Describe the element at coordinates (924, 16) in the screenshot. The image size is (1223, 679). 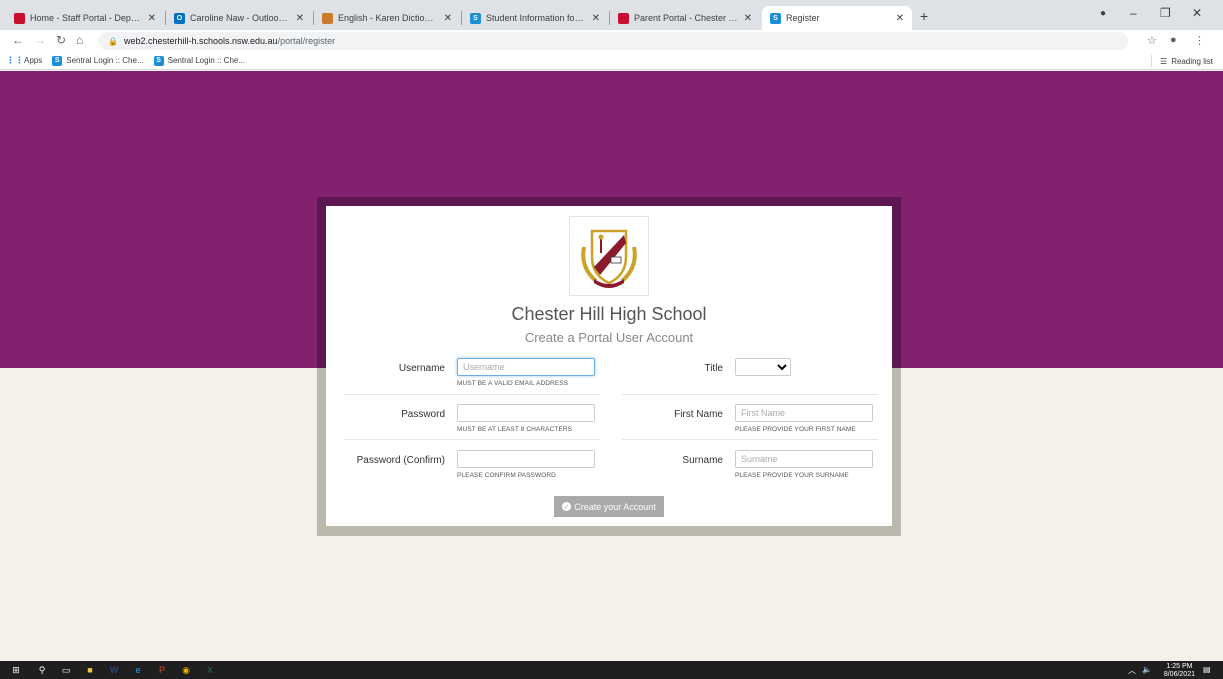
I see `new-tab-icon: +` at that location.